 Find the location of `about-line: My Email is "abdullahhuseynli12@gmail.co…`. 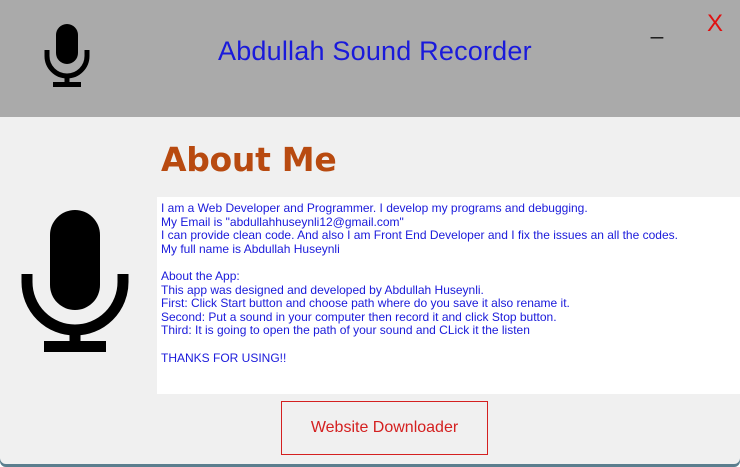

about-line: My Email is "abdullahhuseynli12@gmail.co… is located at coordinates (282, 221).